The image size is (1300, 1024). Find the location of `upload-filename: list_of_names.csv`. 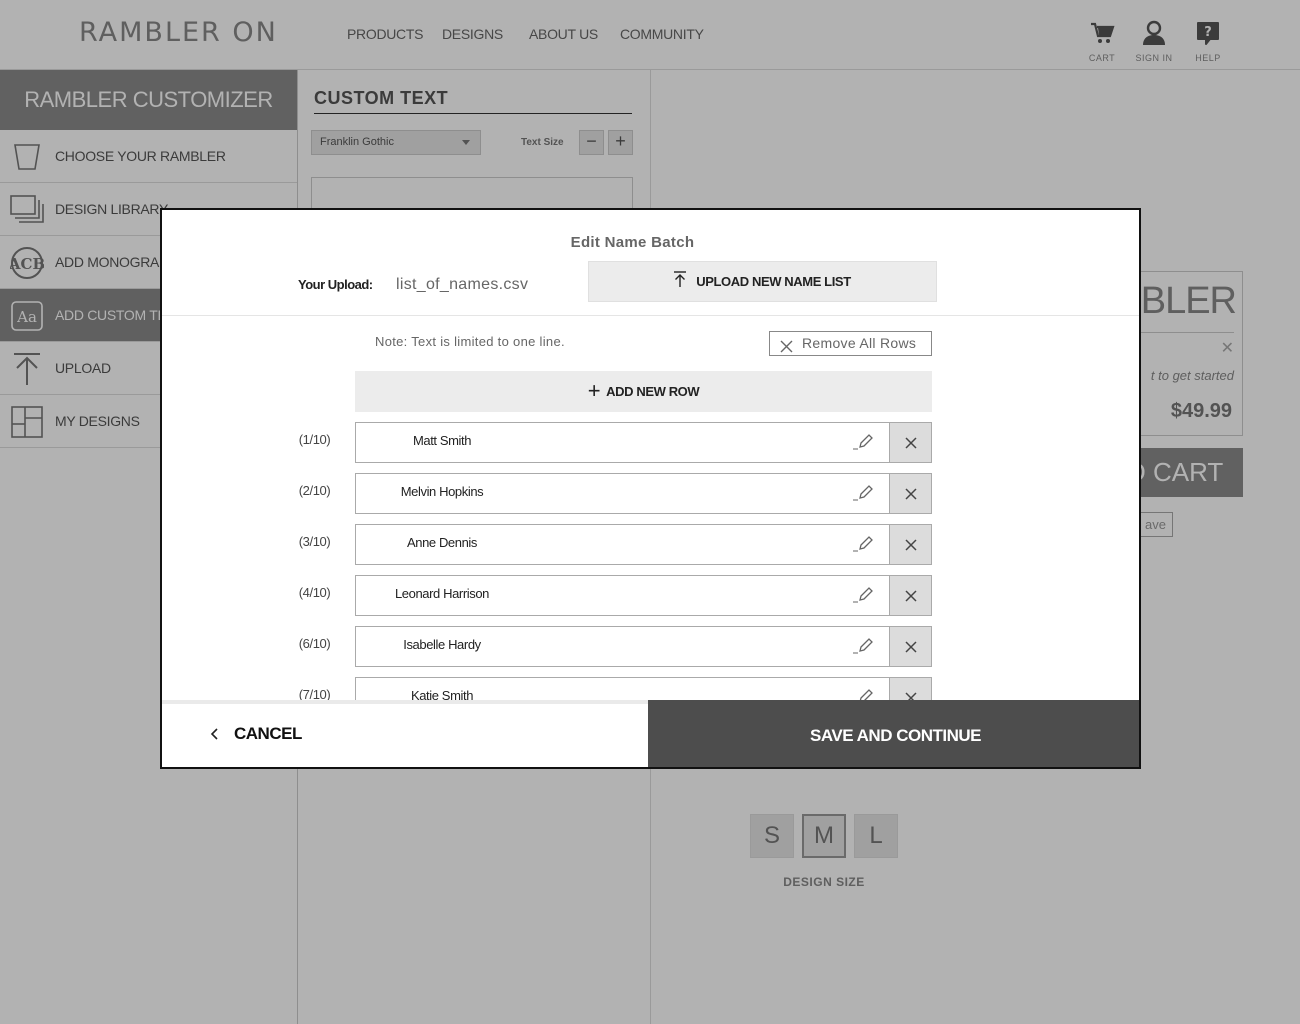

upload-filename: list_of_names.csv is located at coordinates (462, 284).